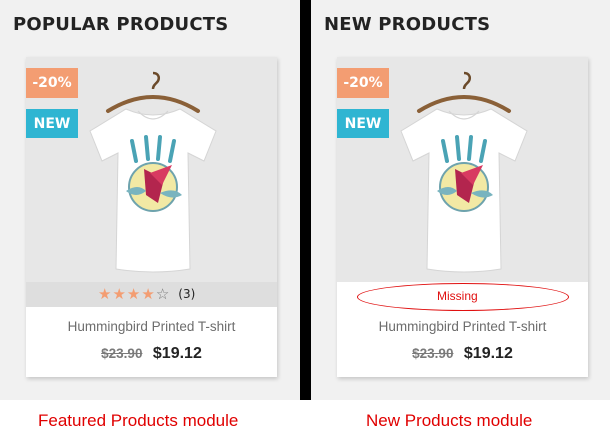 Image resolution: width=610 pixels, height=447 pixels. What do you see at coordinates (457, 296) in the screenshot?
I see `missing-annotation-label: Missing` at bounding box center [457, 296].